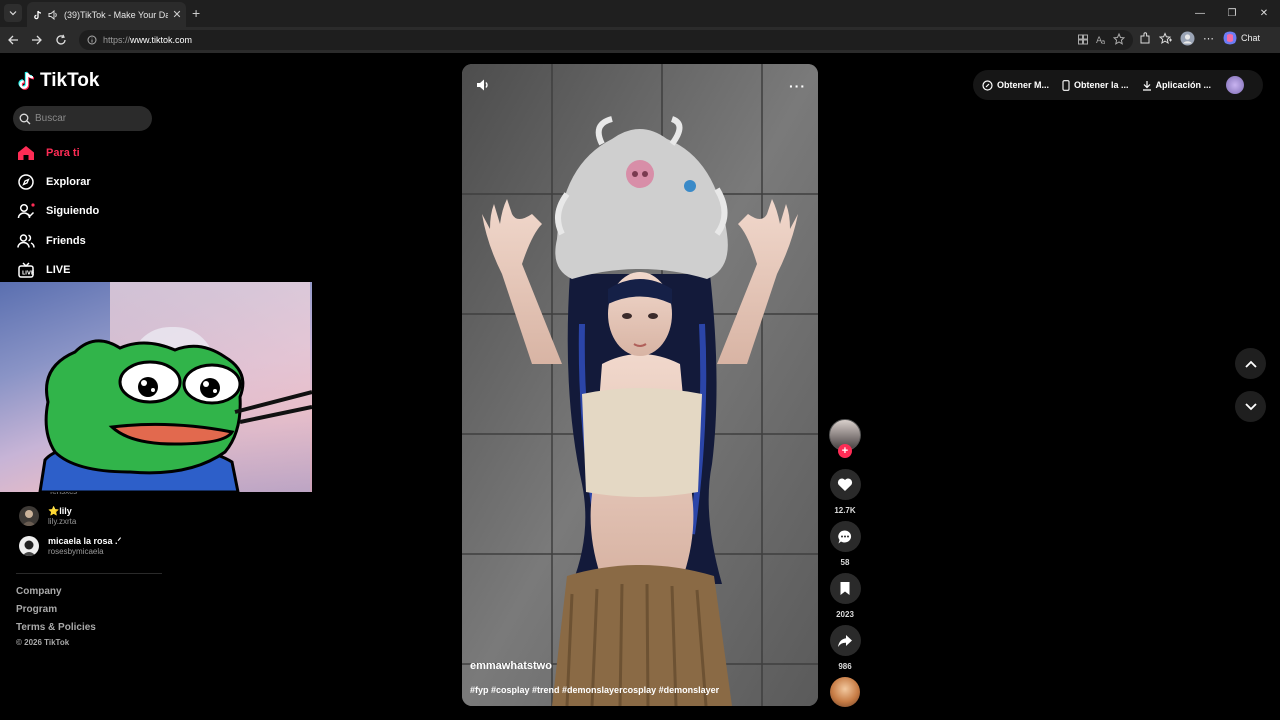  Describe the element at coordinates (26, 153) in the screenshot. I see `home-icon` at that location.